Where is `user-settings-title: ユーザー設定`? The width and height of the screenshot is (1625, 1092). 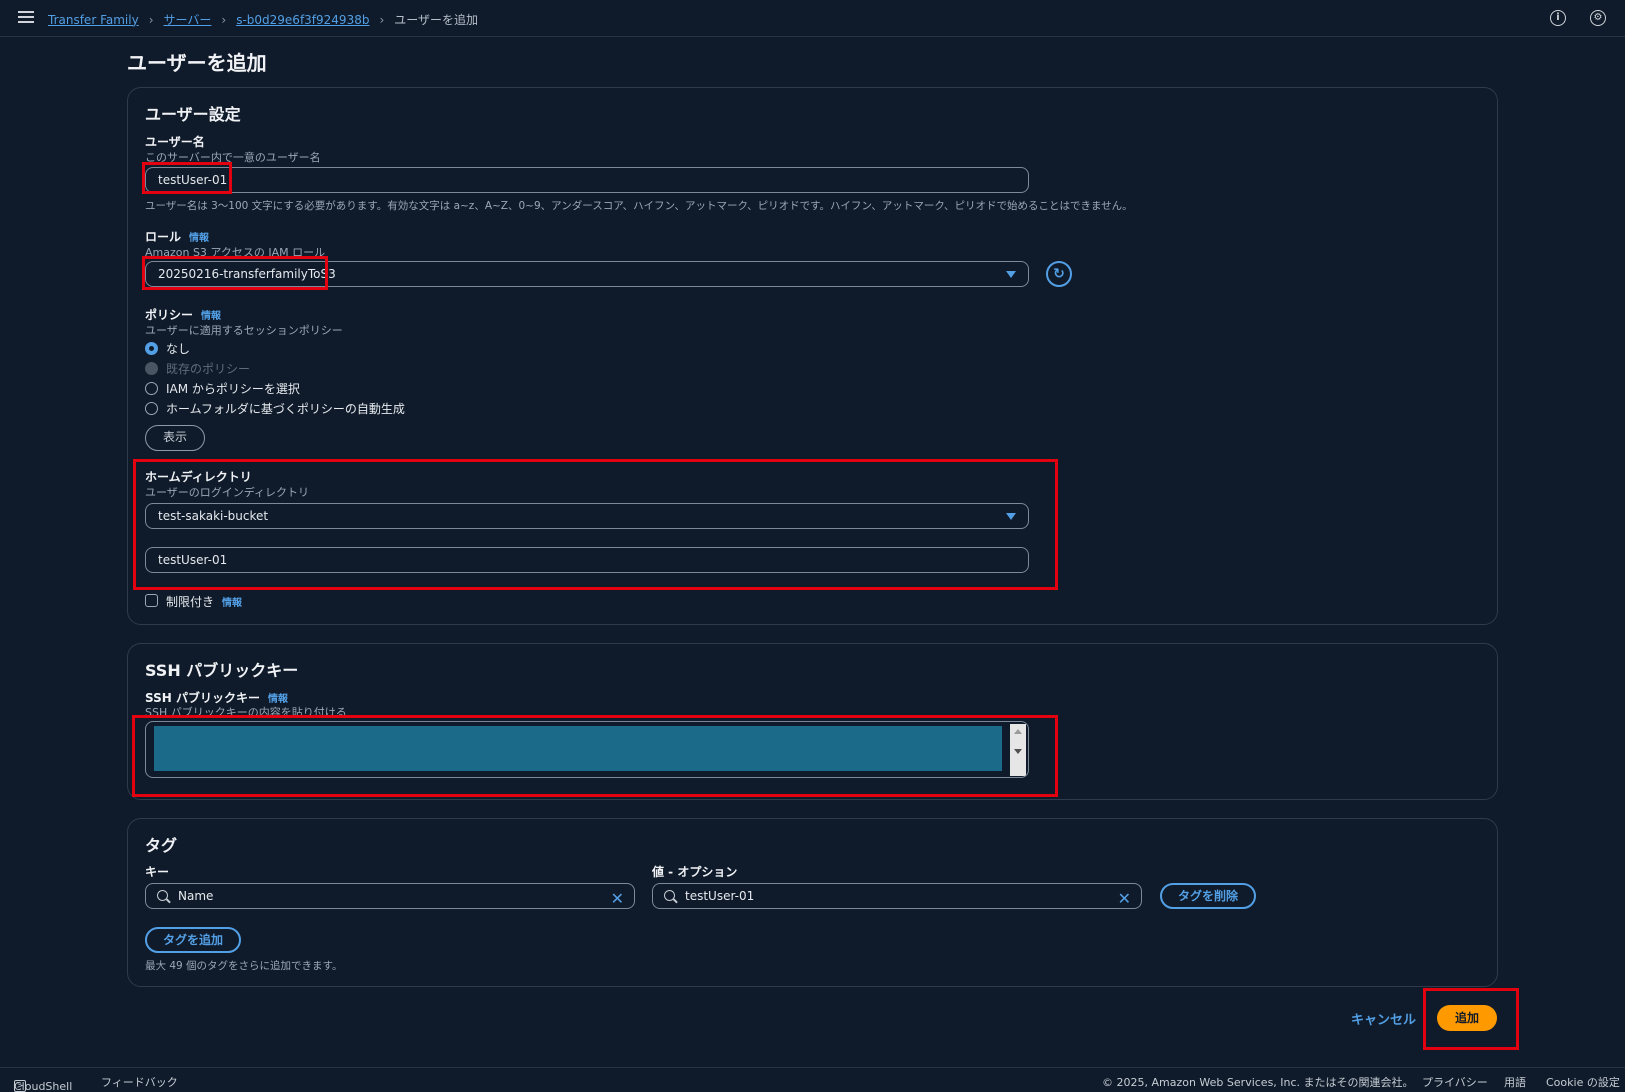
user-settings-title: ユーザー設定 is located at coordinates (193, 114).